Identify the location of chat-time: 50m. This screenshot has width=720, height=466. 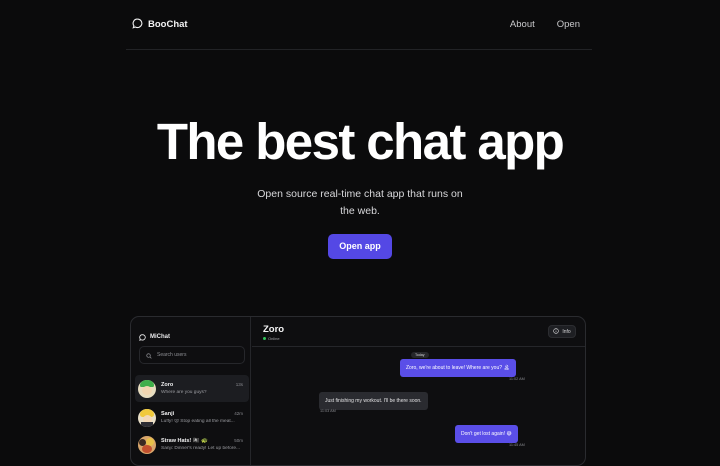
(238, 440).